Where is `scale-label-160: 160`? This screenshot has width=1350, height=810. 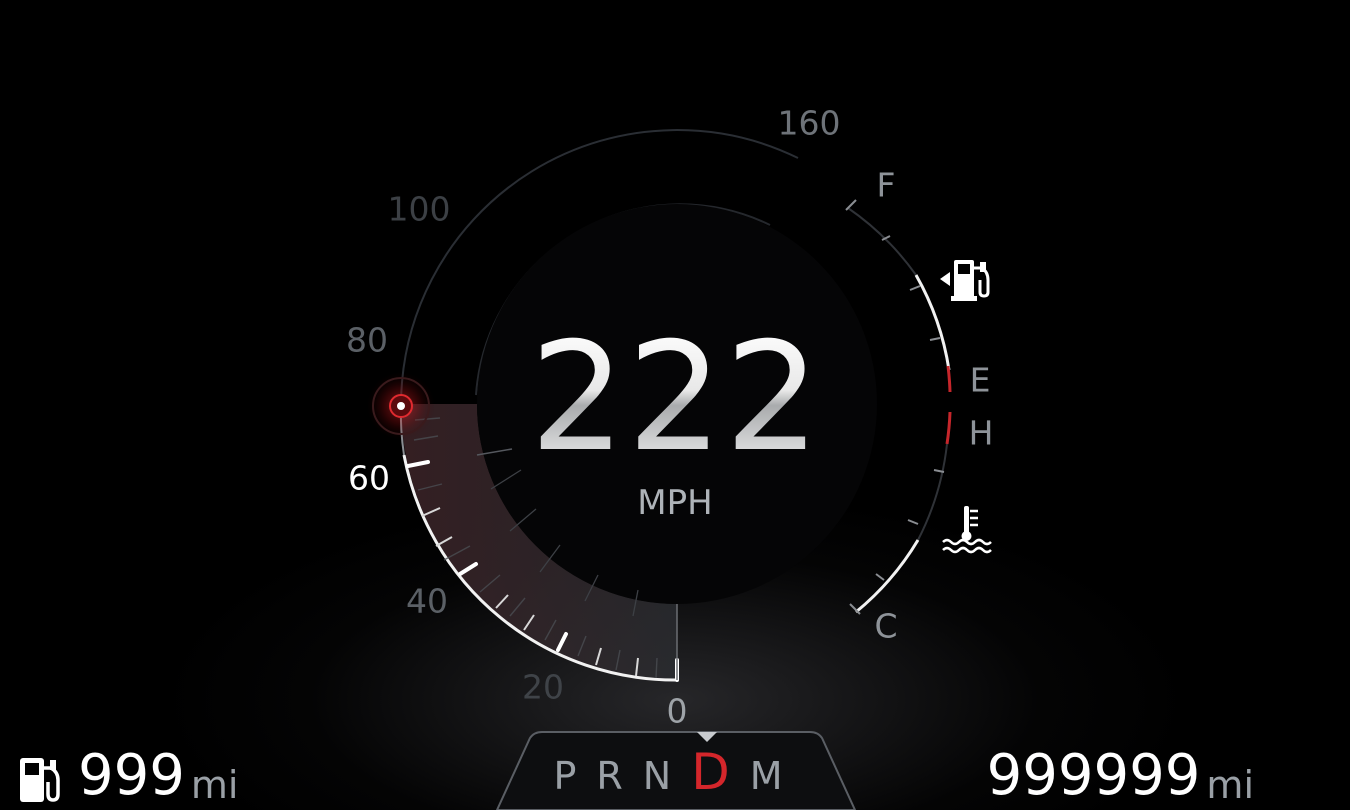
scale-label-160: 160 is located at coordinates (809, 123).